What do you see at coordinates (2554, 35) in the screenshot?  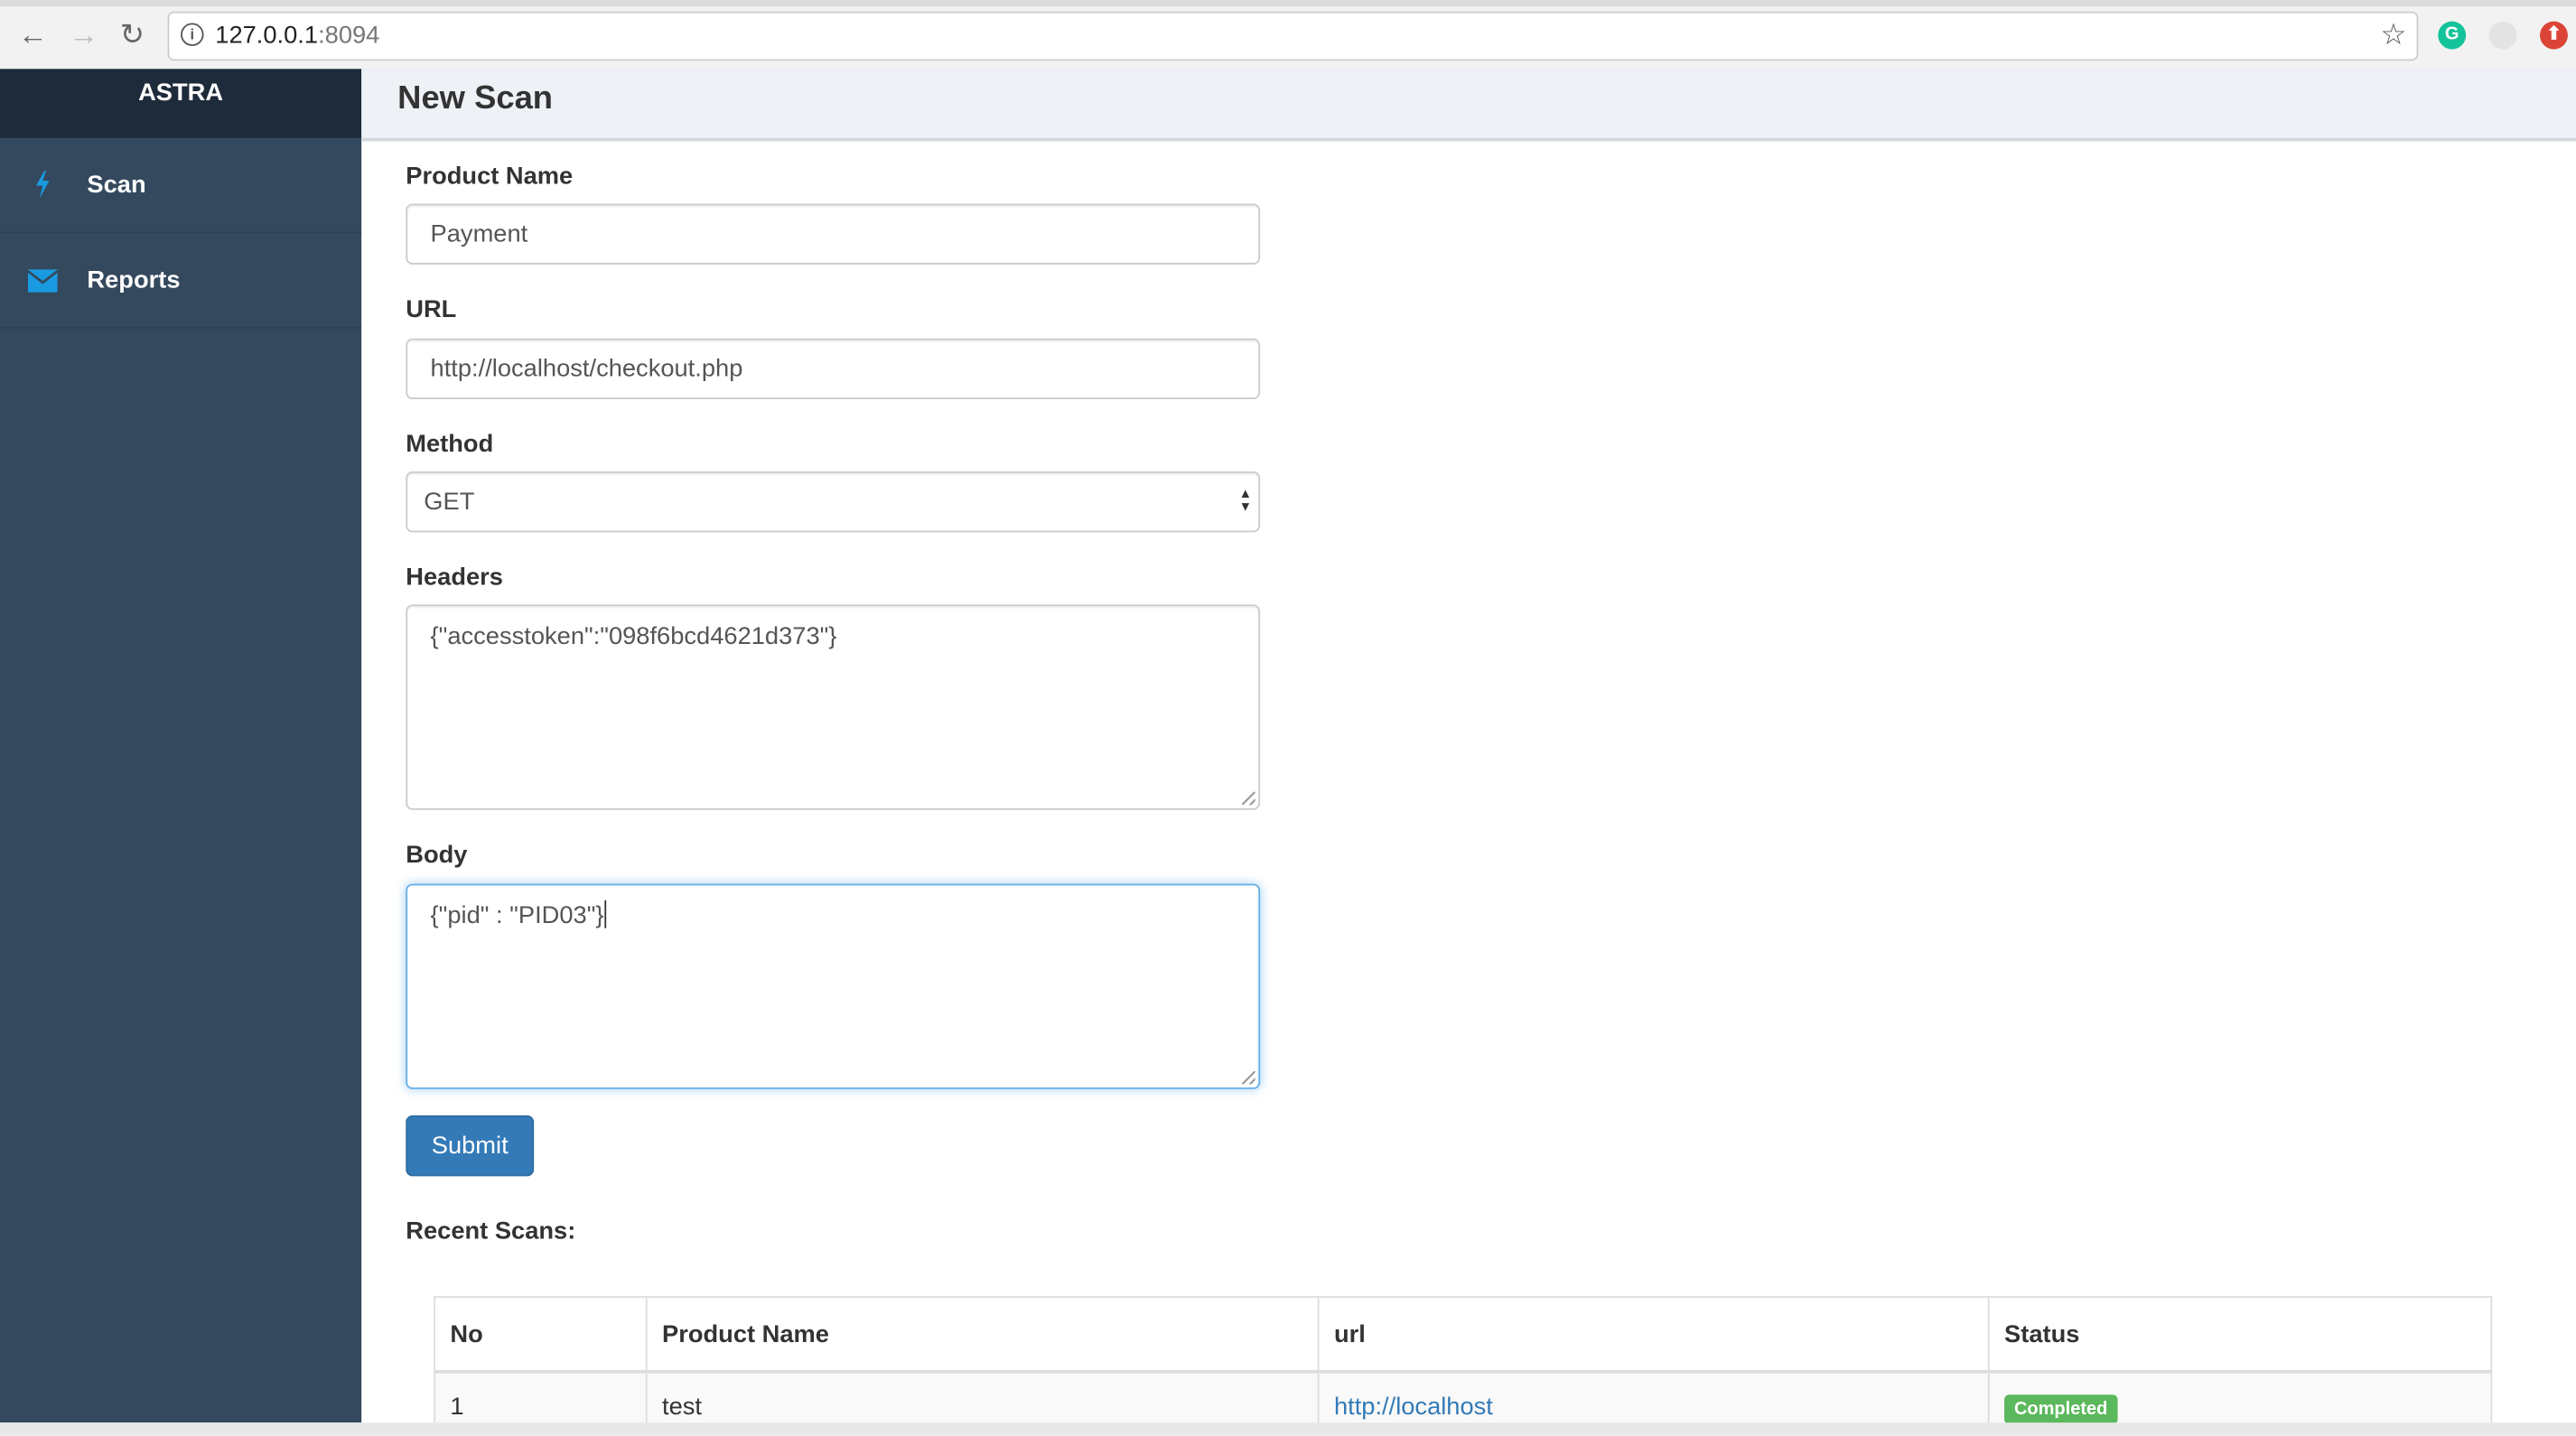 I see `upload-extension-icon: ⬆` at bounding box center [2554, 35].